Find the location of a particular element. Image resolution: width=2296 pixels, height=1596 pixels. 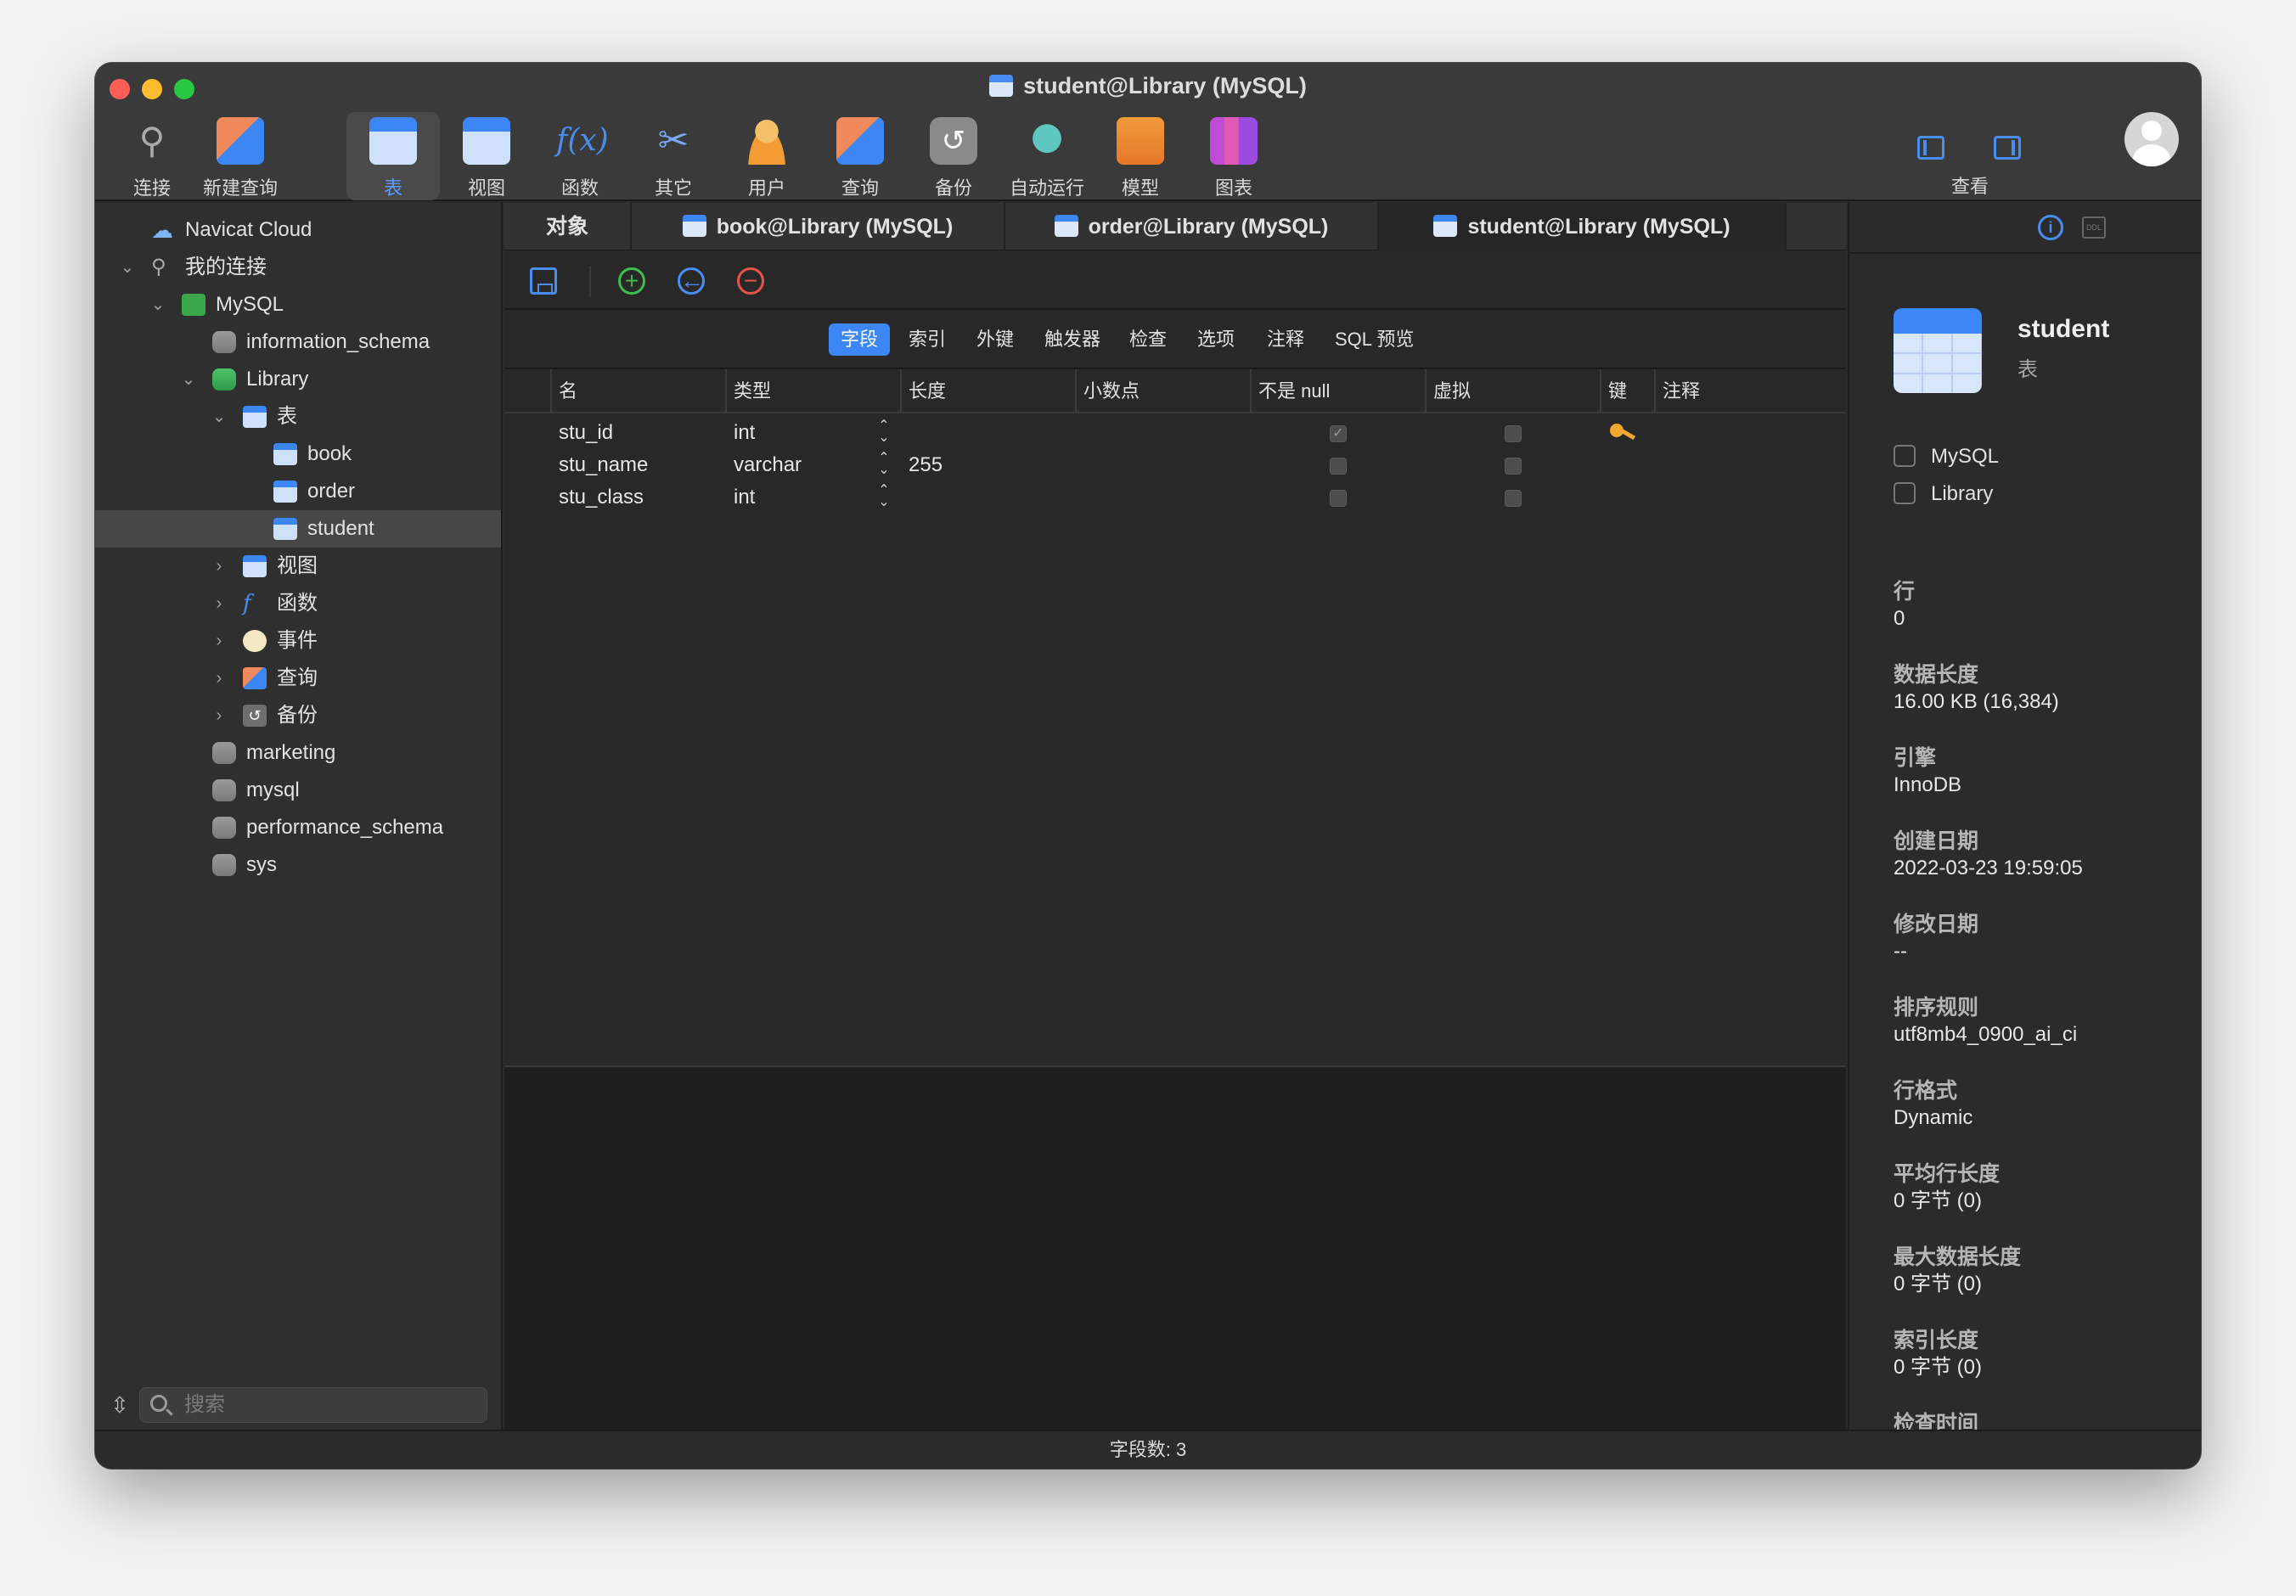

field-type-cell: varchar is located at coordinates (768, 465).